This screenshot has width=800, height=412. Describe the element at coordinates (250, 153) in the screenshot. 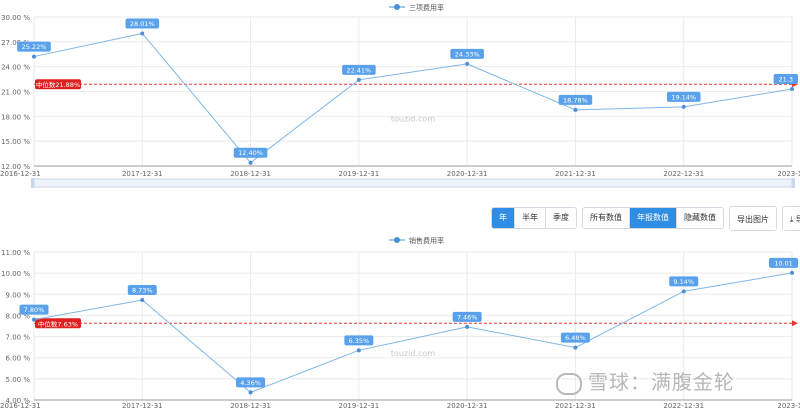

I see `data-label: 12.40%` at that location.